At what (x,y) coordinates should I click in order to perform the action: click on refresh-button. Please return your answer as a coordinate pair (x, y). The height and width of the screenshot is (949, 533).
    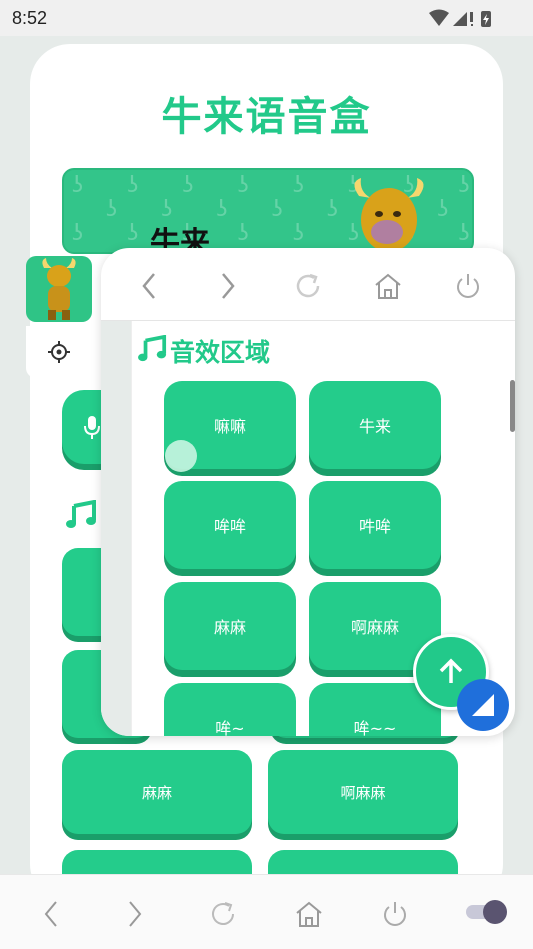
    Looking at the image, I should click on (308, 286).